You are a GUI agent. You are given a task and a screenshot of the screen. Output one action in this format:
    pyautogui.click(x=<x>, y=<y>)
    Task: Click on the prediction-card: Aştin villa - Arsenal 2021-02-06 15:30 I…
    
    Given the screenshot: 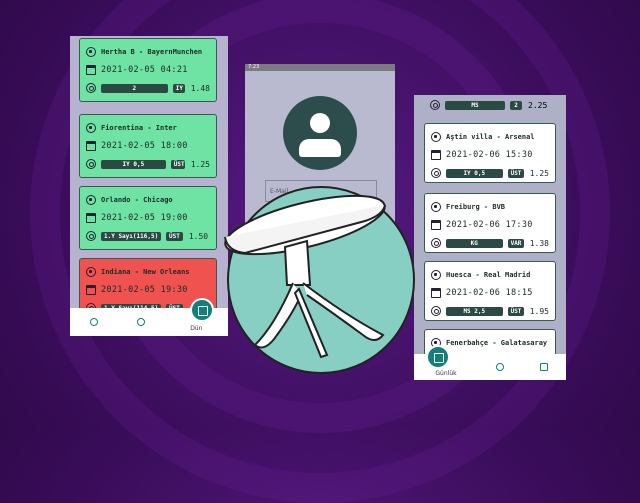 What is the action you would take?
    pyautogui.click(x=490, y=153)
    